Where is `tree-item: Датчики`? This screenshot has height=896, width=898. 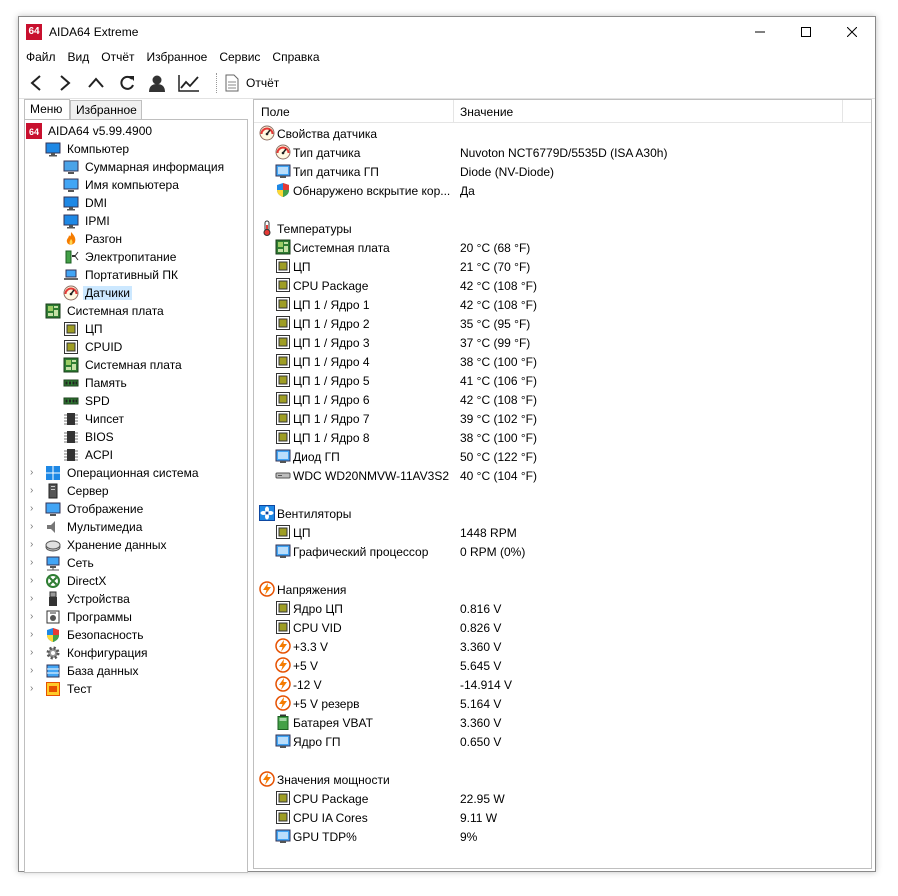 tree-item: Датчики is located at coordinates (97, 293).